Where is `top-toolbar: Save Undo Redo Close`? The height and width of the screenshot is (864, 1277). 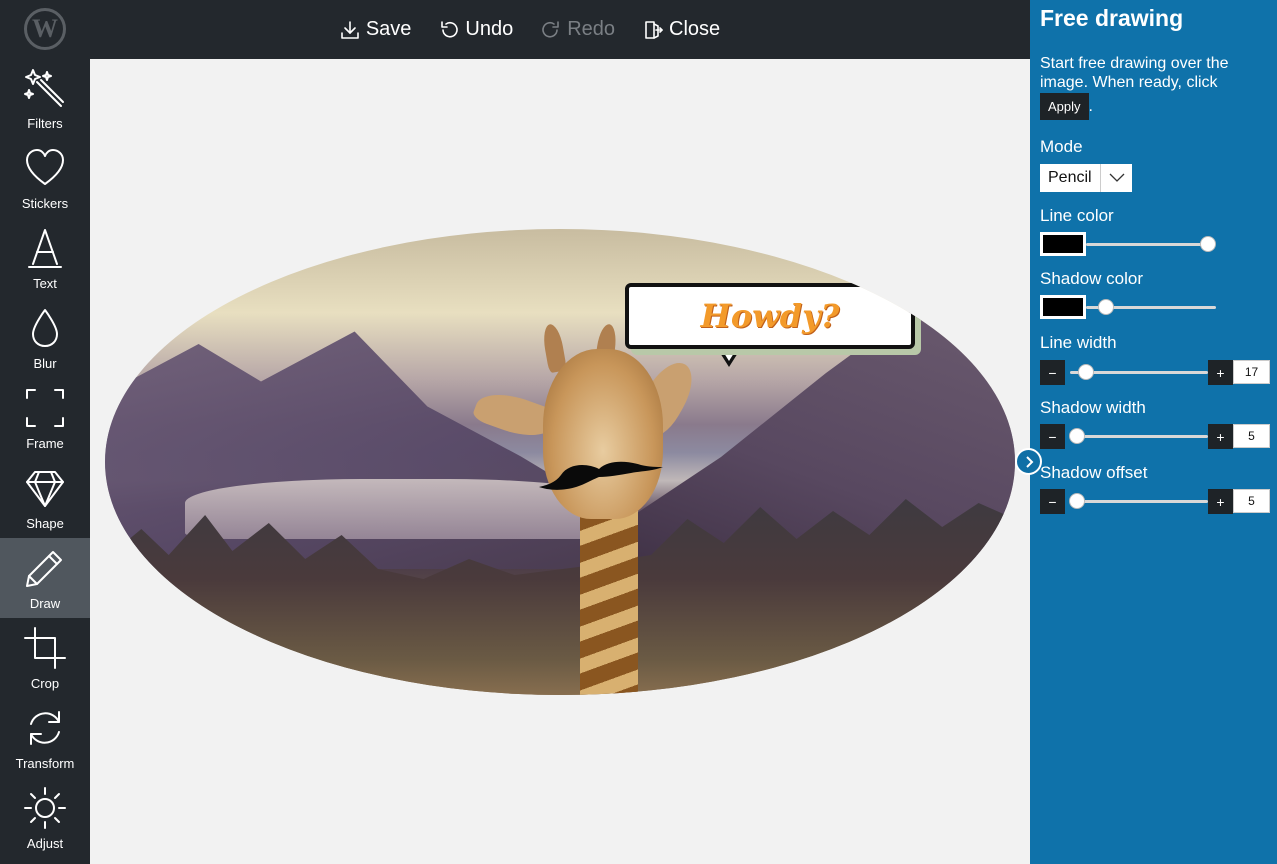 top-toolbar: Save Undo Redo Close is located at coordinates (560, 29).